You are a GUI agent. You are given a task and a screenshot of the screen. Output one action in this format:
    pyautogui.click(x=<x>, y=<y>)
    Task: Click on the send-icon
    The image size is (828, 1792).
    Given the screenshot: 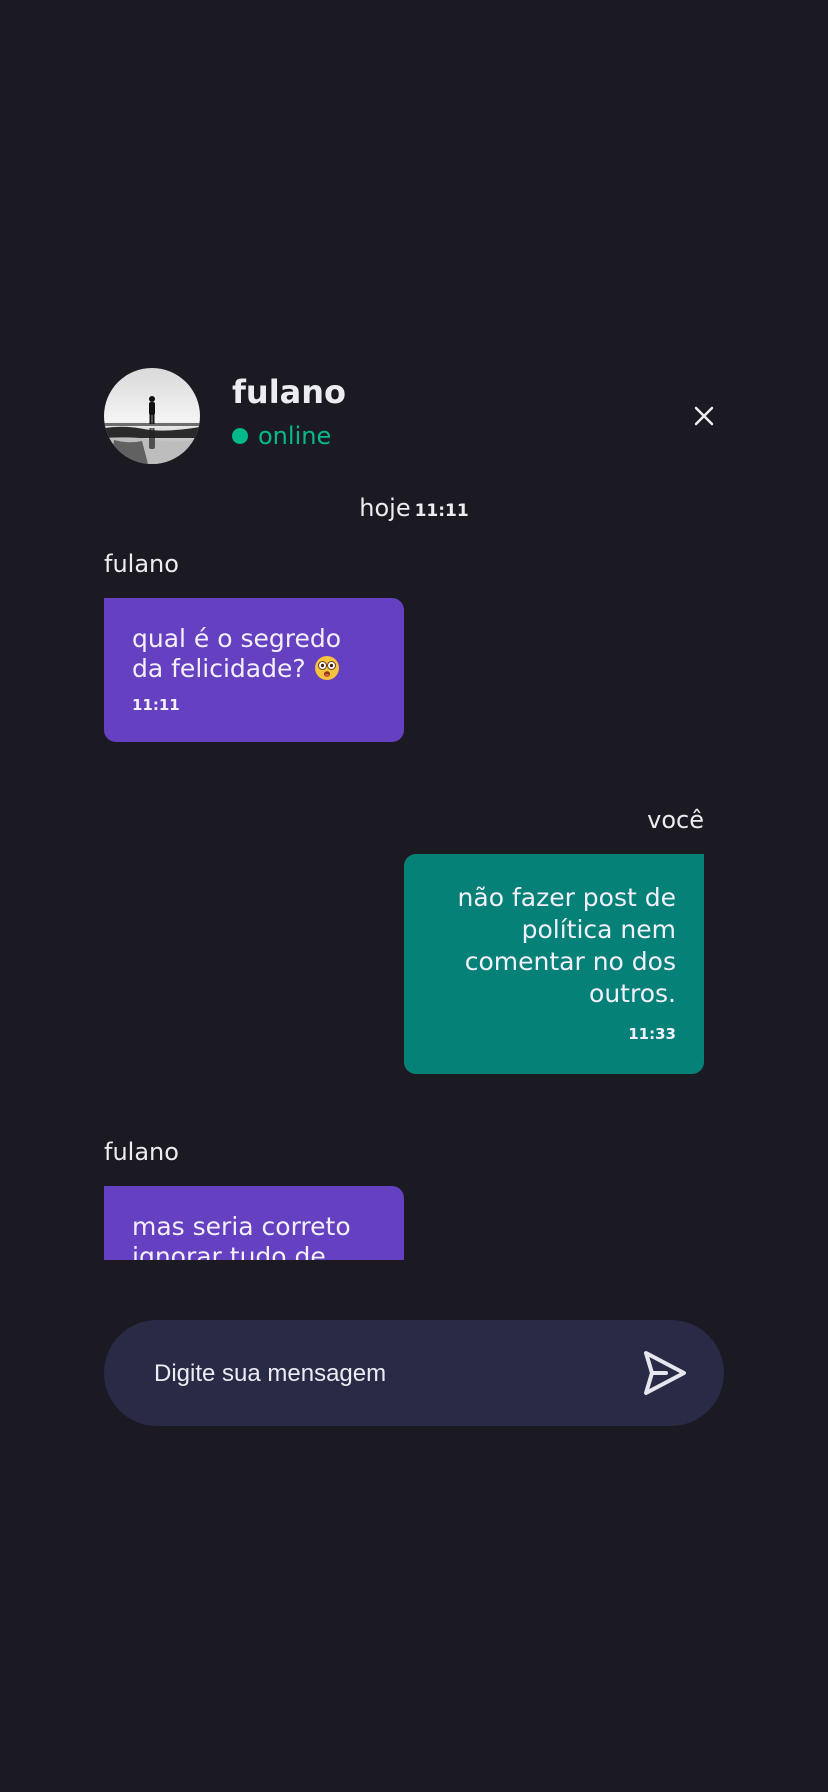 What is the action you would take?
    pyautogui.click(x=665, y=1373)
    